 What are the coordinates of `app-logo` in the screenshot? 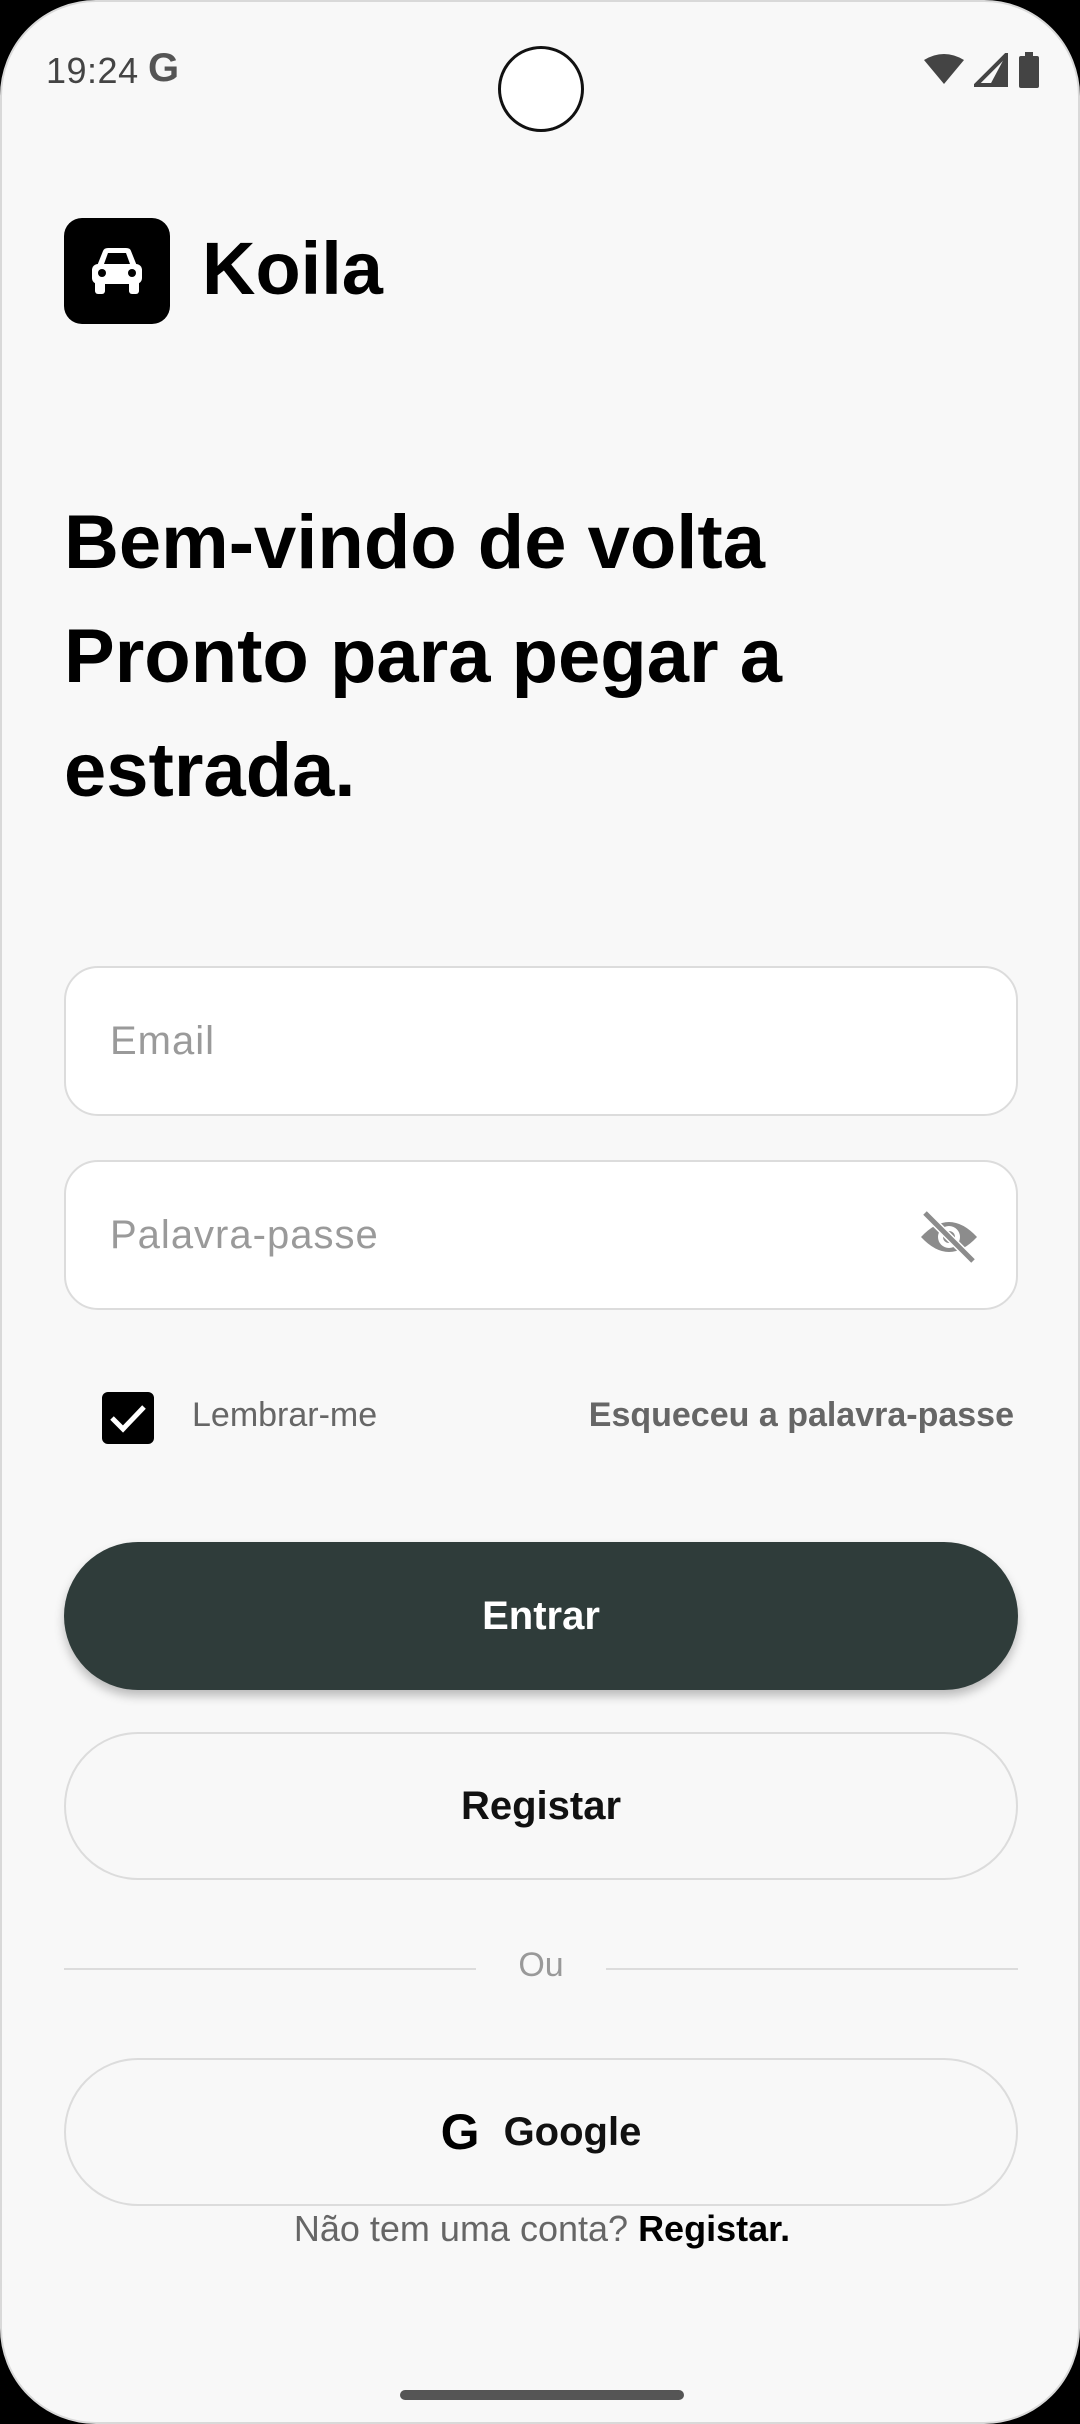 It's located at (117, 271).